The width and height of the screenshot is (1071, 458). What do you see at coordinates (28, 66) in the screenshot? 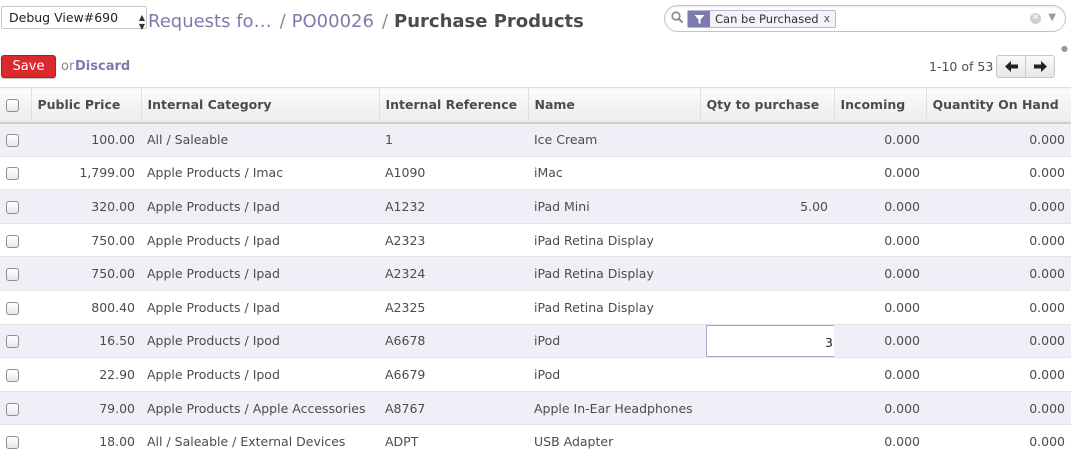
I see `save-button: Save` at bounding box center [28, 66].